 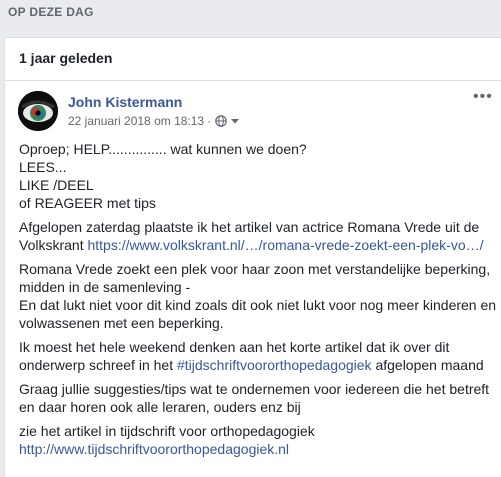 What do you see at coordinates (125, 102) in the screenshot?
I see `author-name: John Kistermann` at bounding box center [125, 102].